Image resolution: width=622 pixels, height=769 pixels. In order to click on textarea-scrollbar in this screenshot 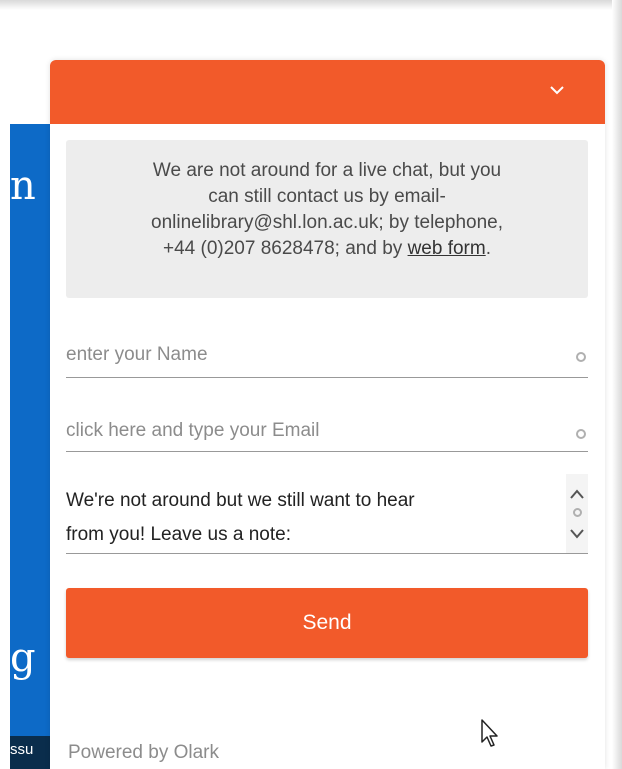, I will do `click(577, 513)`.